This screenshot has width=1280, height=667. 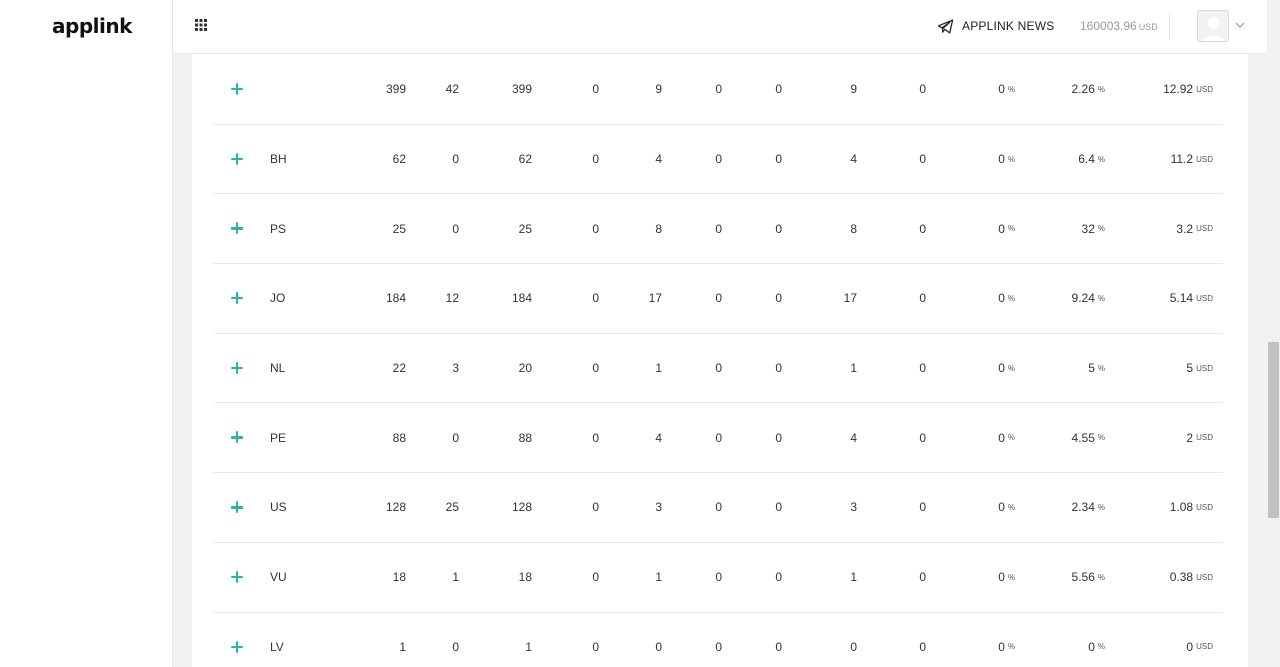 I want to click on cell-value: 9, so click(x=853, y=89).